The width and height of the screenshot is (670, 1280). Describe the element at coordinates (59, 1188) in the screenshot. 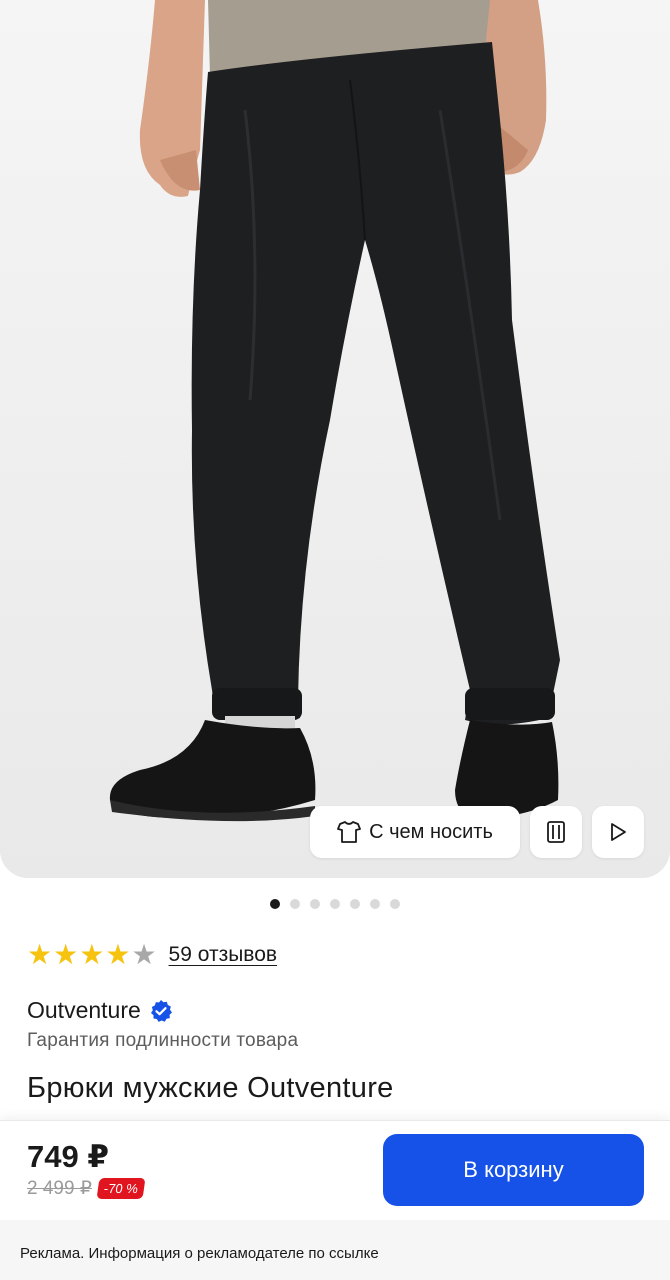

I see `old-price: 2 499 ₽` at that location.